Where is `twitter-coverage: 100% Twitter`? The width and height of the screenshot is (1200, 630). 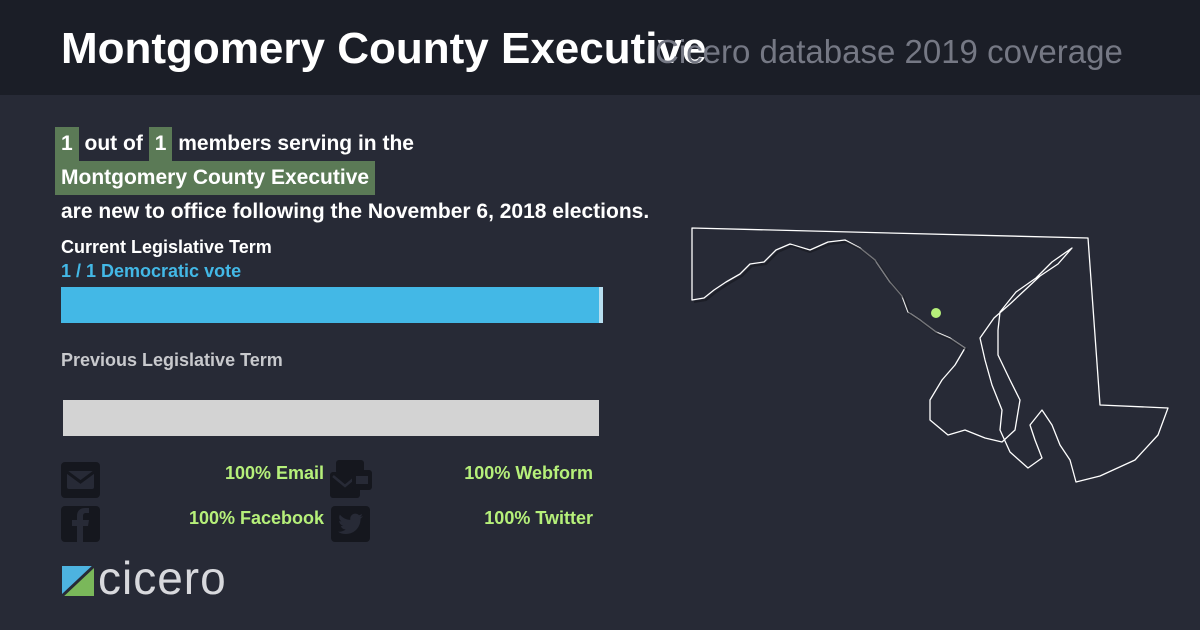 twitter-coverage: 100% Twitter is located at coordinates (538, 518).